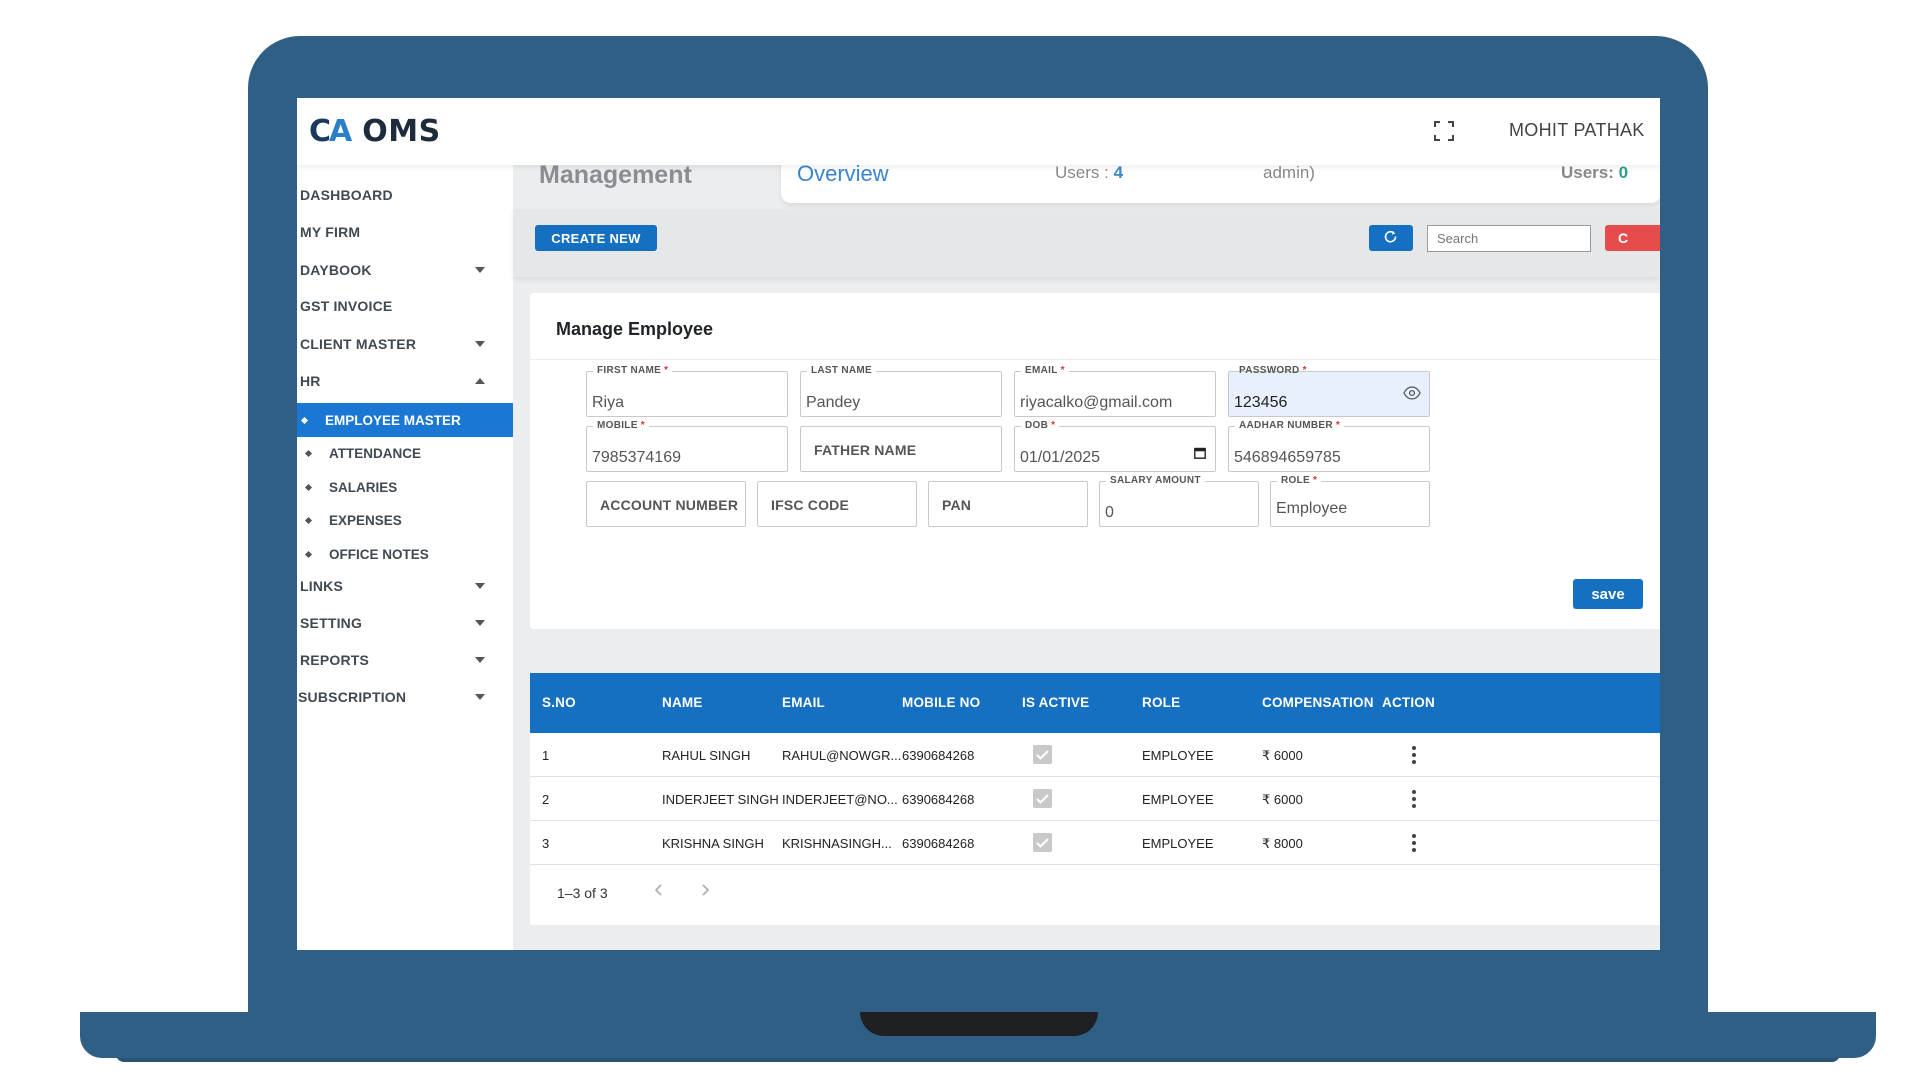 Image resolution: width=1920 pixels, height=1080 pixels. I want to click on column-header: COMPENSATION, so click(1318, 702).